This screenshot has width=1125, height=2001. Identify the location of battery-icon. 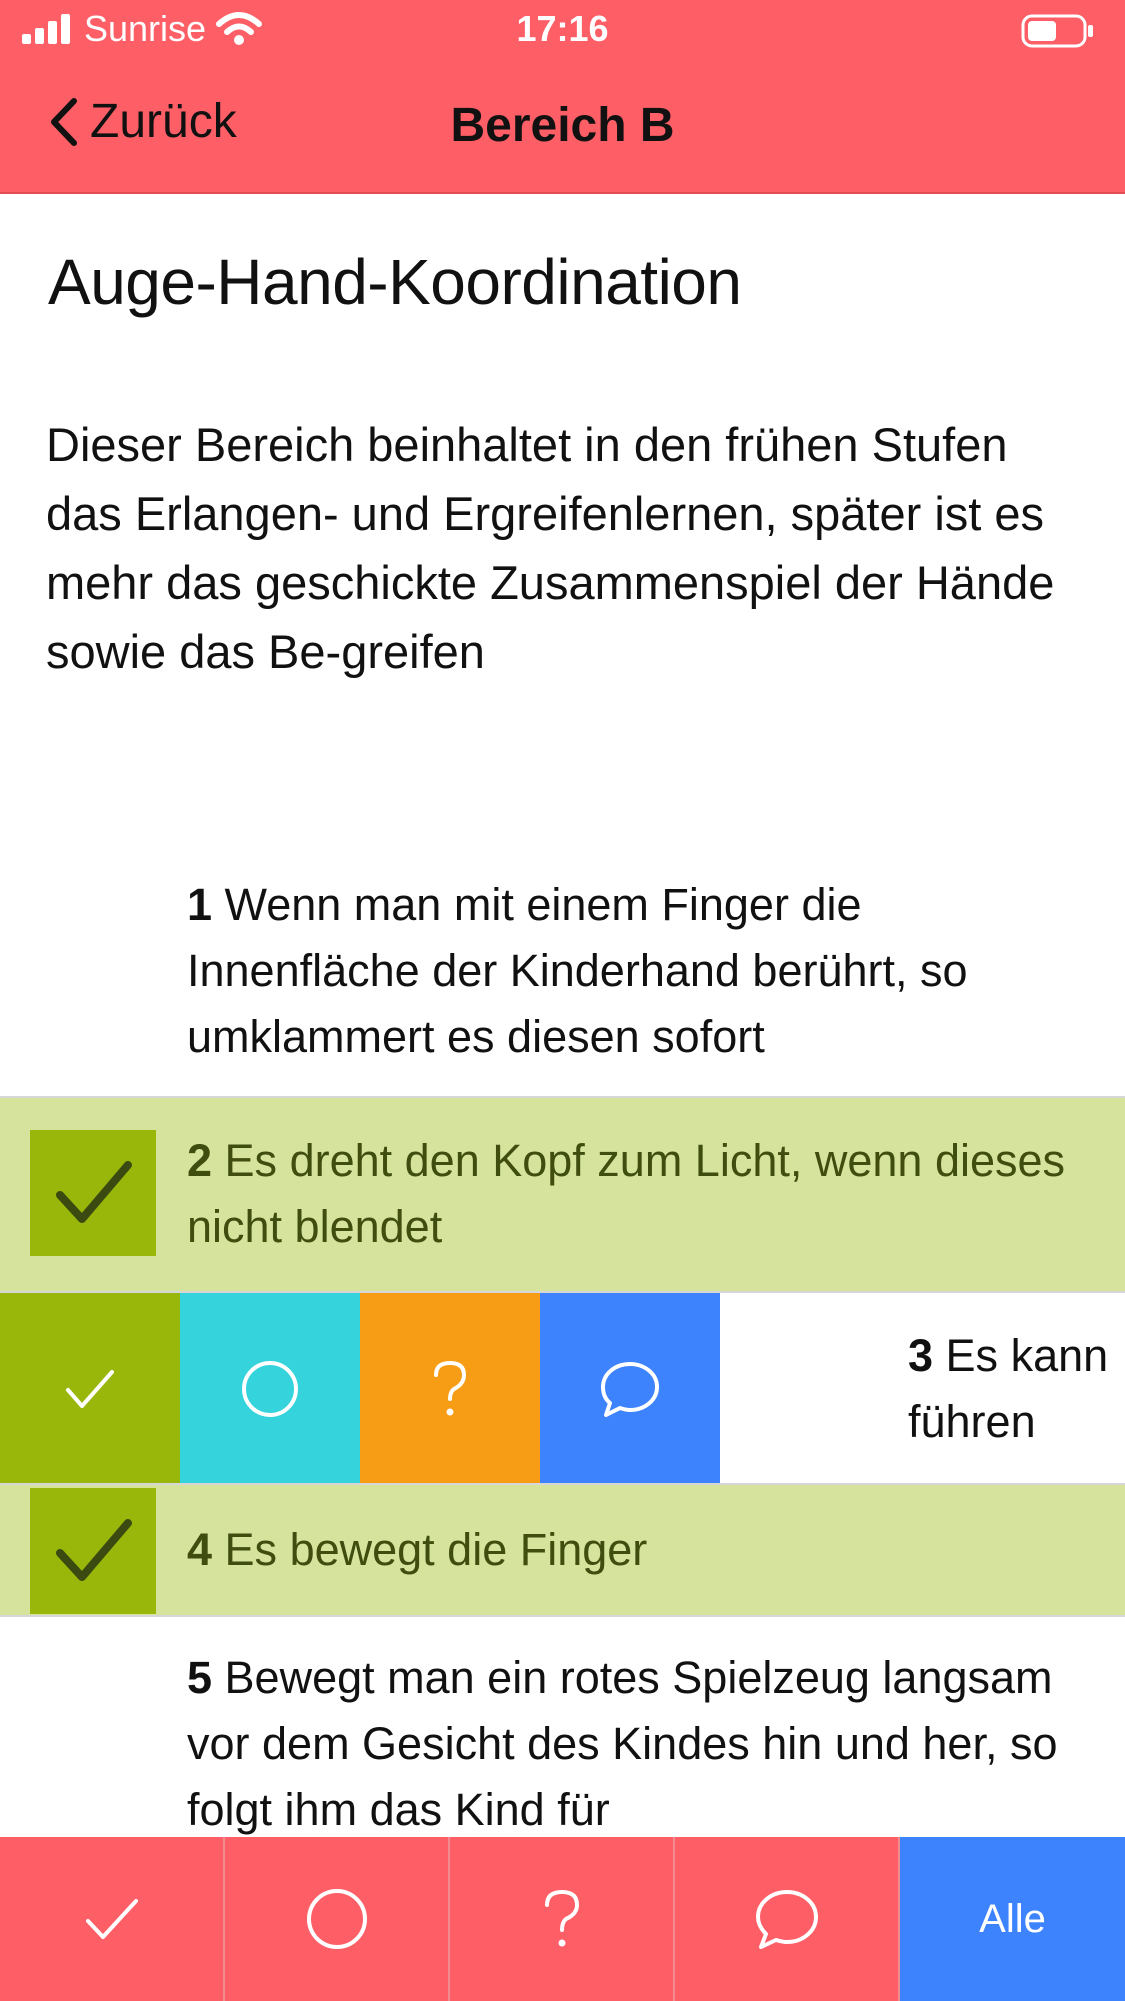
(1058, 35).